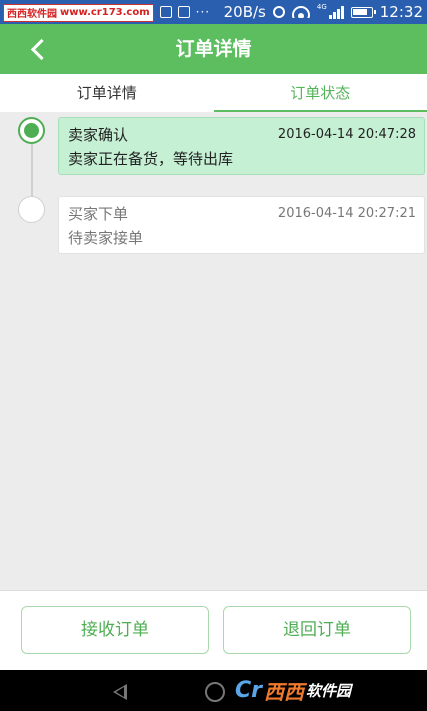  I want to click on timeline-time: 2016-04-14 20:47:28, so click(346, 134).